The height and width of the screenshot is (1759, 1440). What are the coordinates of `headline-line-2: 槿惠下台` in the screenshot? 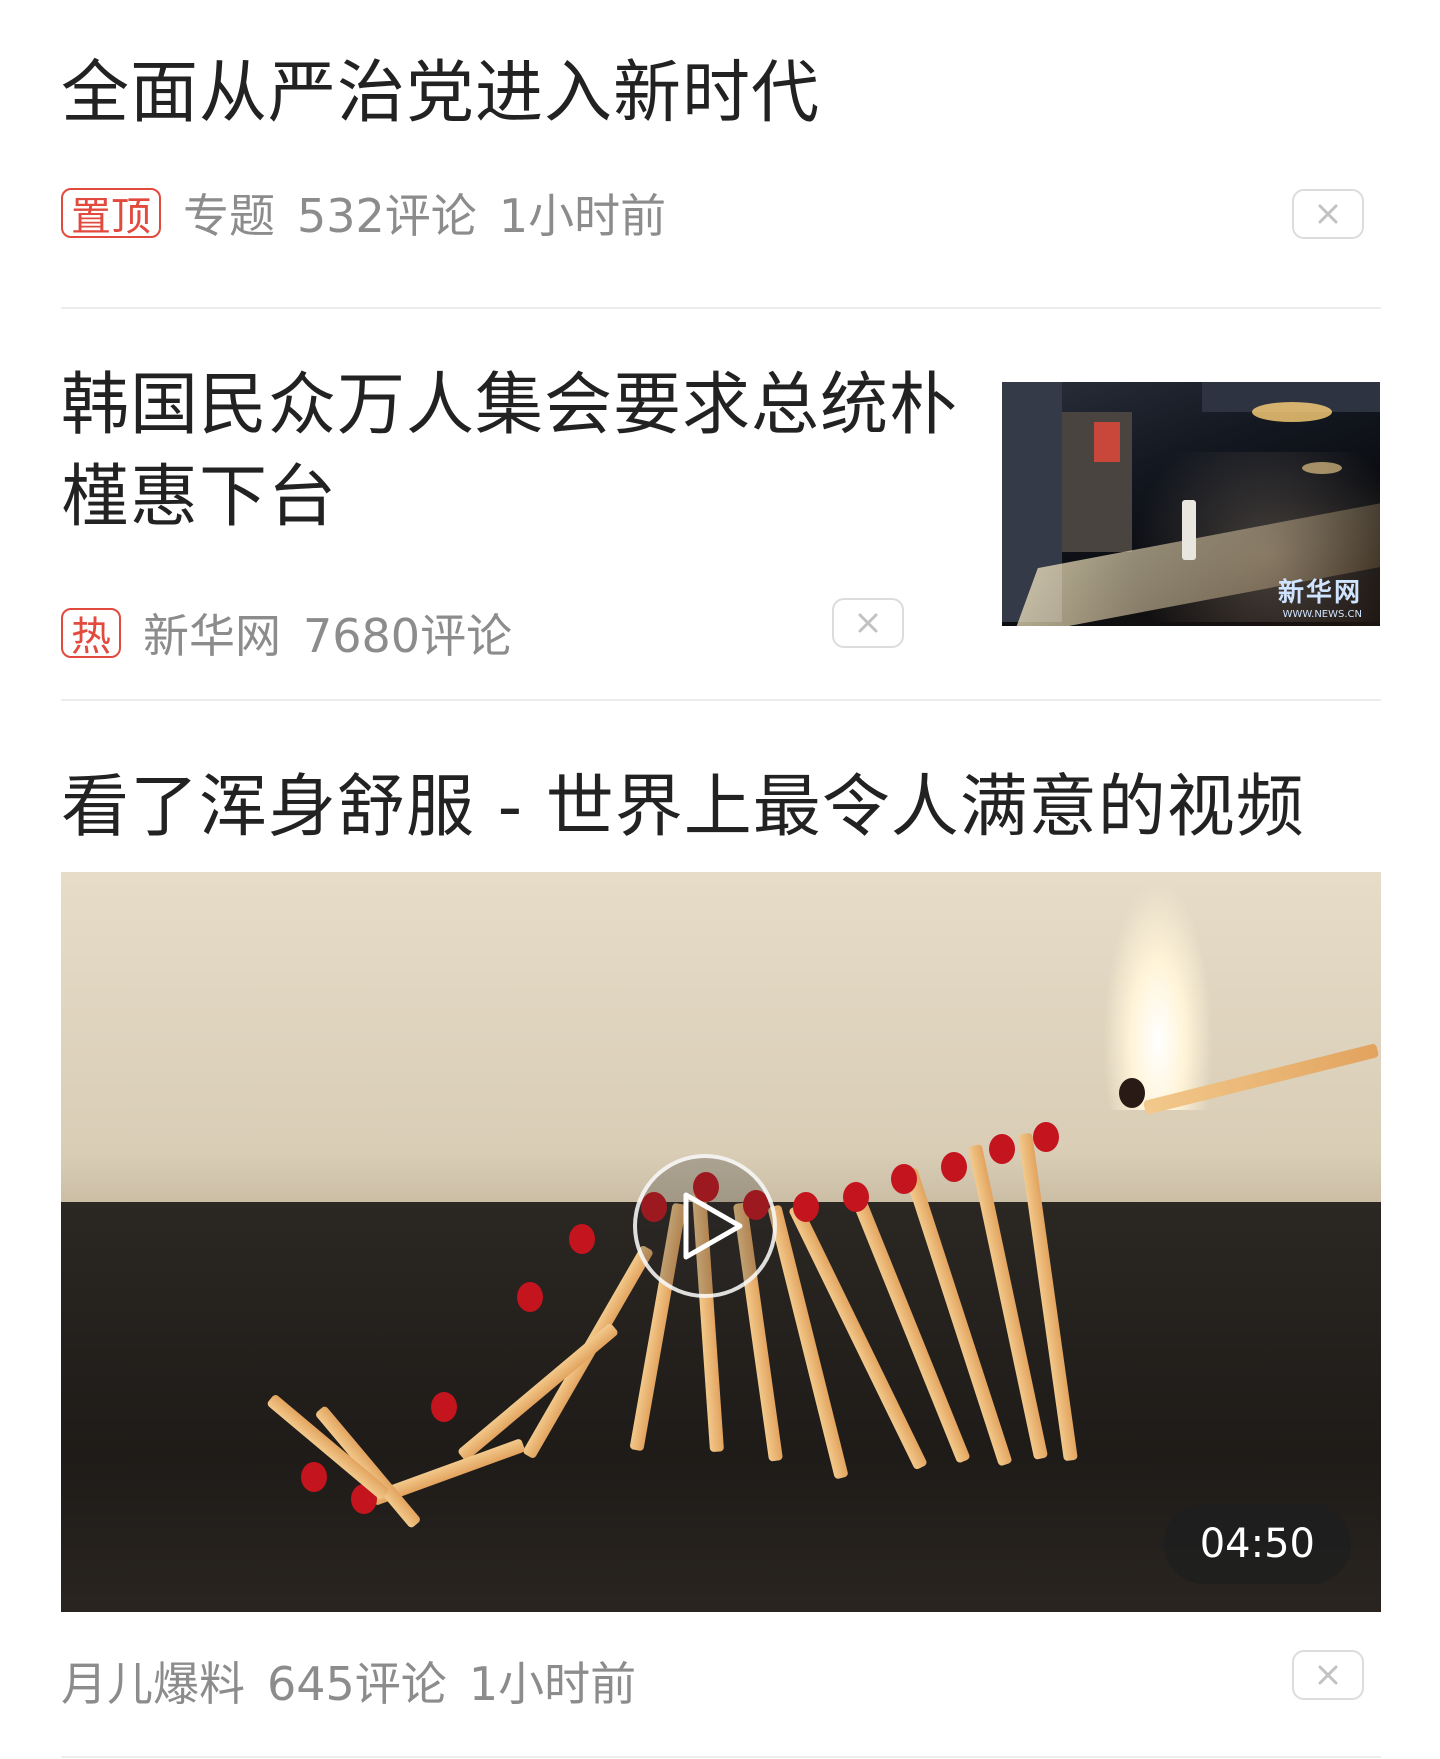 It's located at (199, 497).